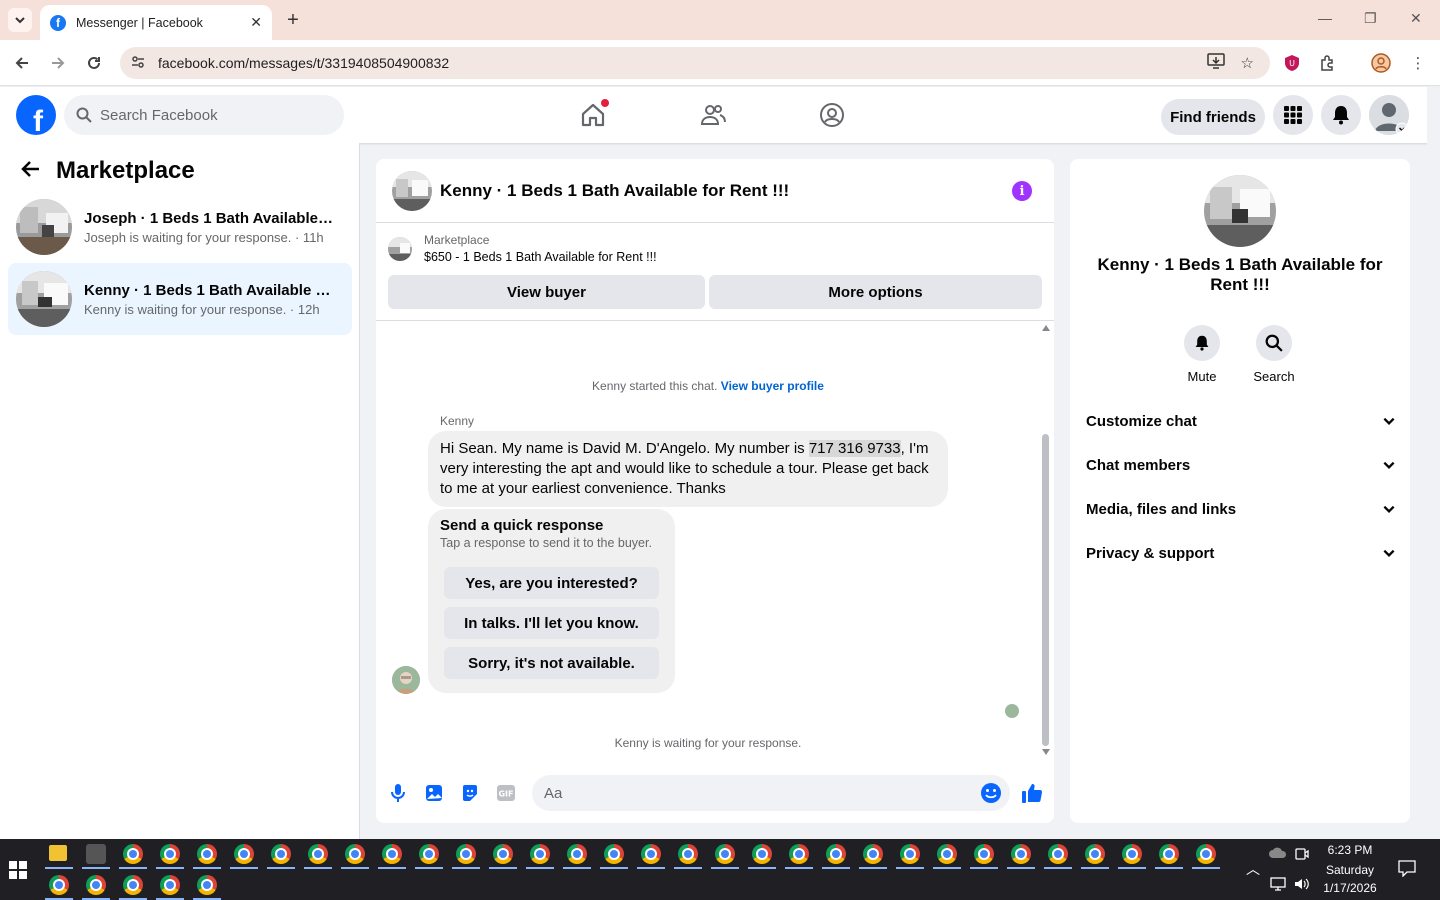 The height and width of the screenshot is (900, 1440). Describe the element at coordinates (398, 793) in the screenshot. I see `voice-clip-button` at that location.